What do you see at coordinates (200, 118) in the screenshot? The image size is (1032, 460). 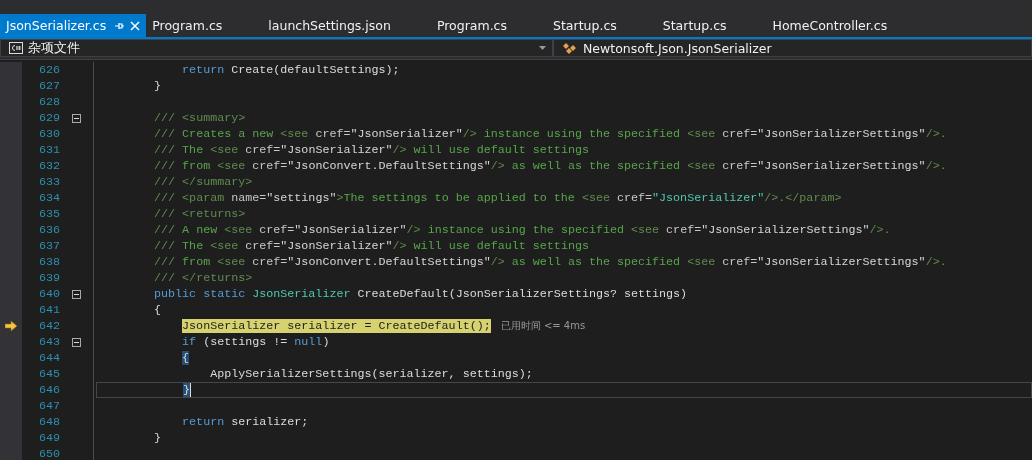 I see `code-line: /// <summary>` at bounding box center [200, 118].